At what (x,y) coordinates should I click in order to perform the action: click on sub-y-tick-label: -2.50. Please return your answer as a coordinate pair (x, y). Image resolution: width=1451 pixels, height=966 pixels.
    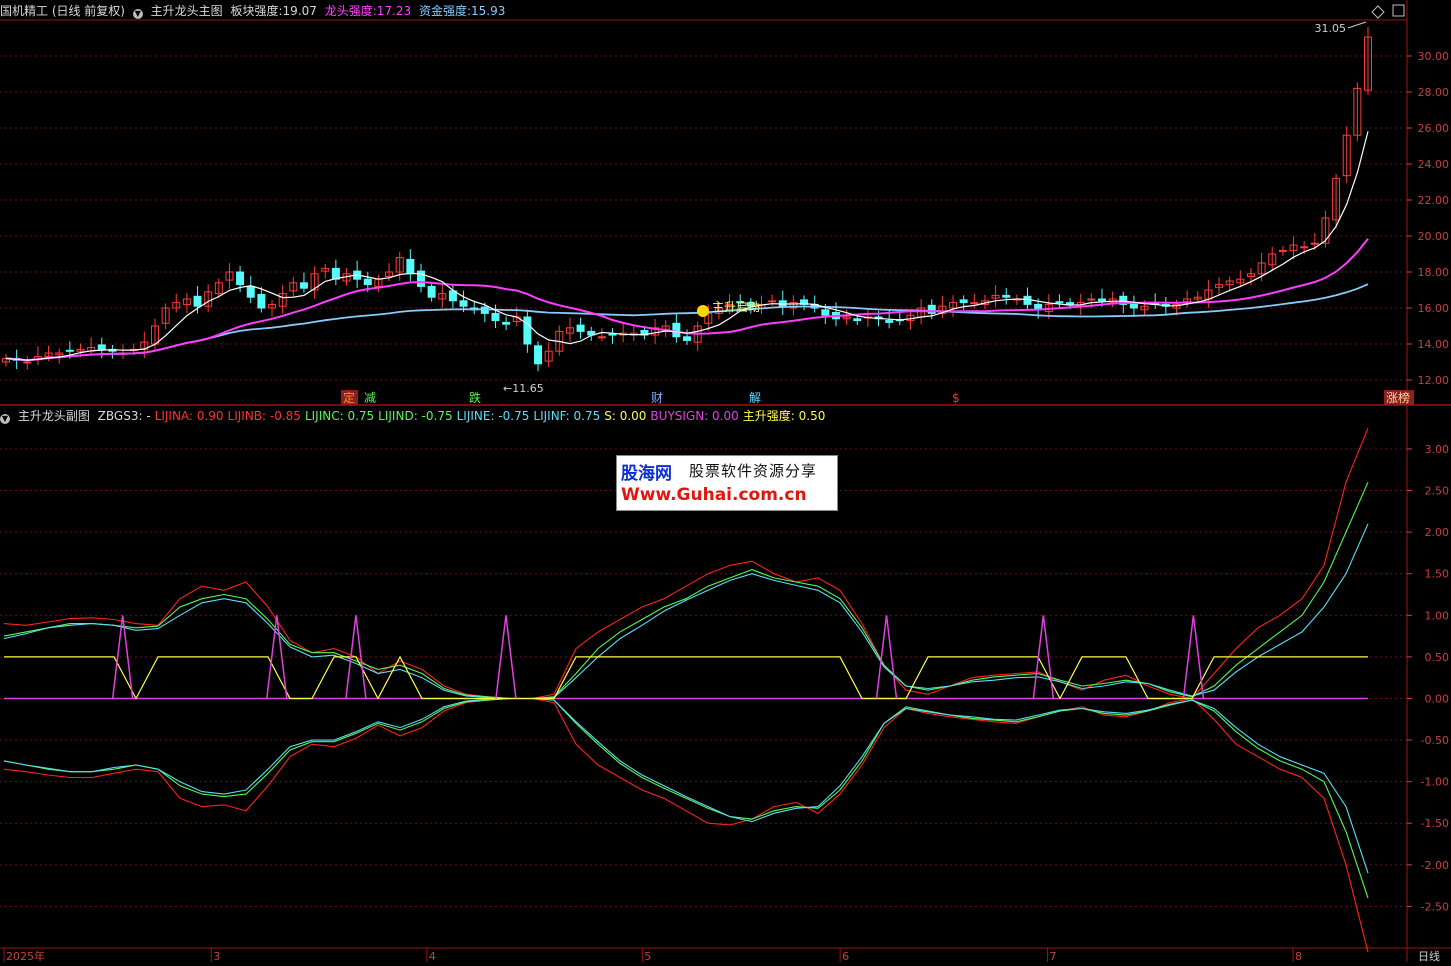
    Looking at the image, I should click on (1435, 906).